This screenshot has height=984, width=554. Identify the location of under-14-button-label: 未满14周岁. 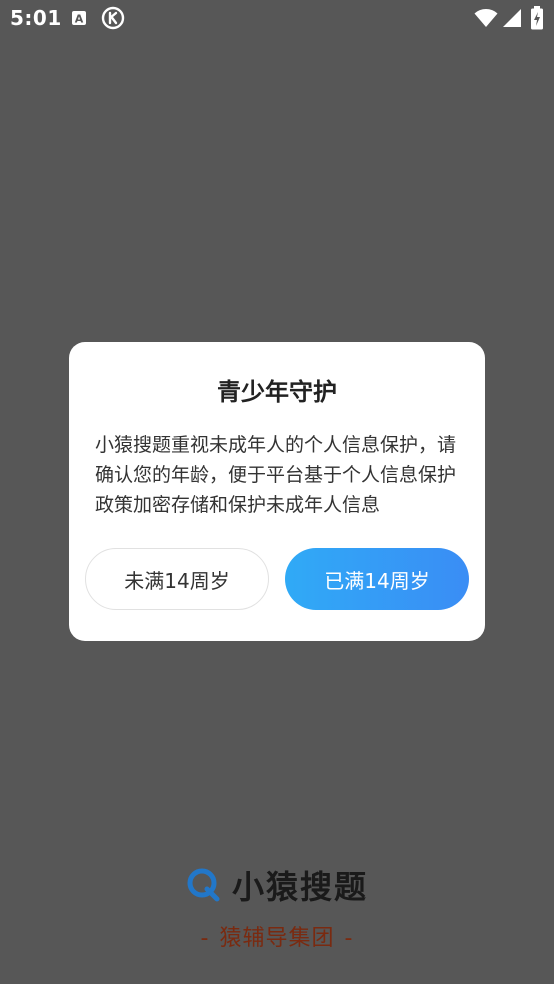
(177, 580).